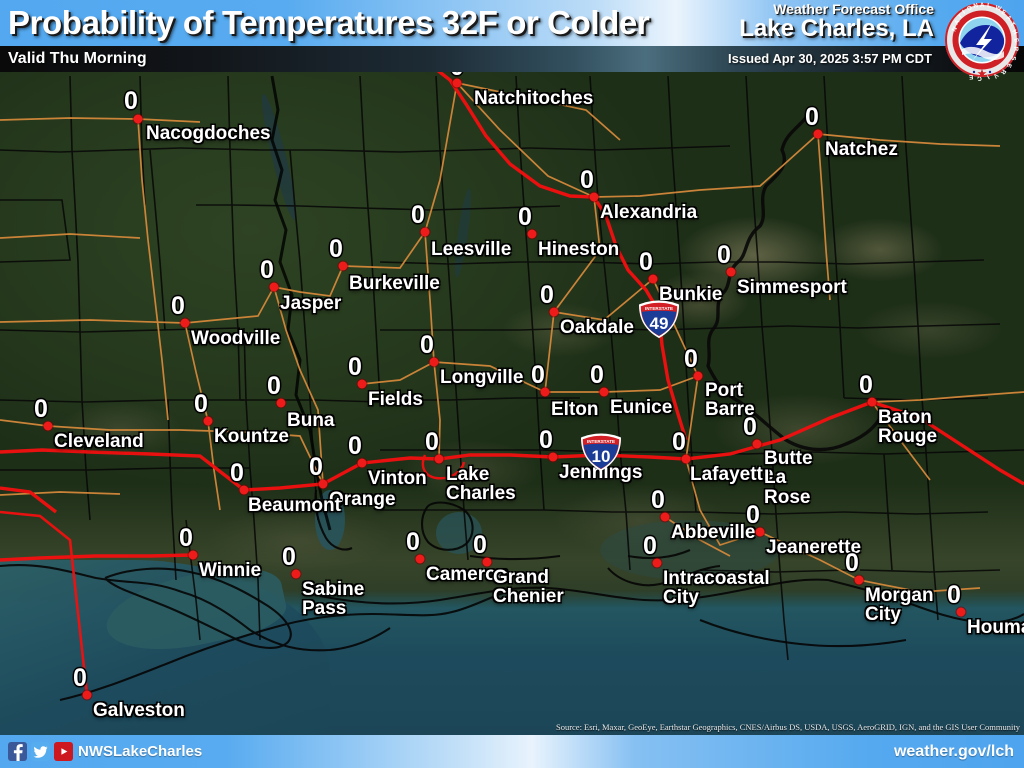 This screenshot has width=1024, height=768. Describe the element at coordinates (63, 751) in the screenshot. I see `youtube-icon` at that location.